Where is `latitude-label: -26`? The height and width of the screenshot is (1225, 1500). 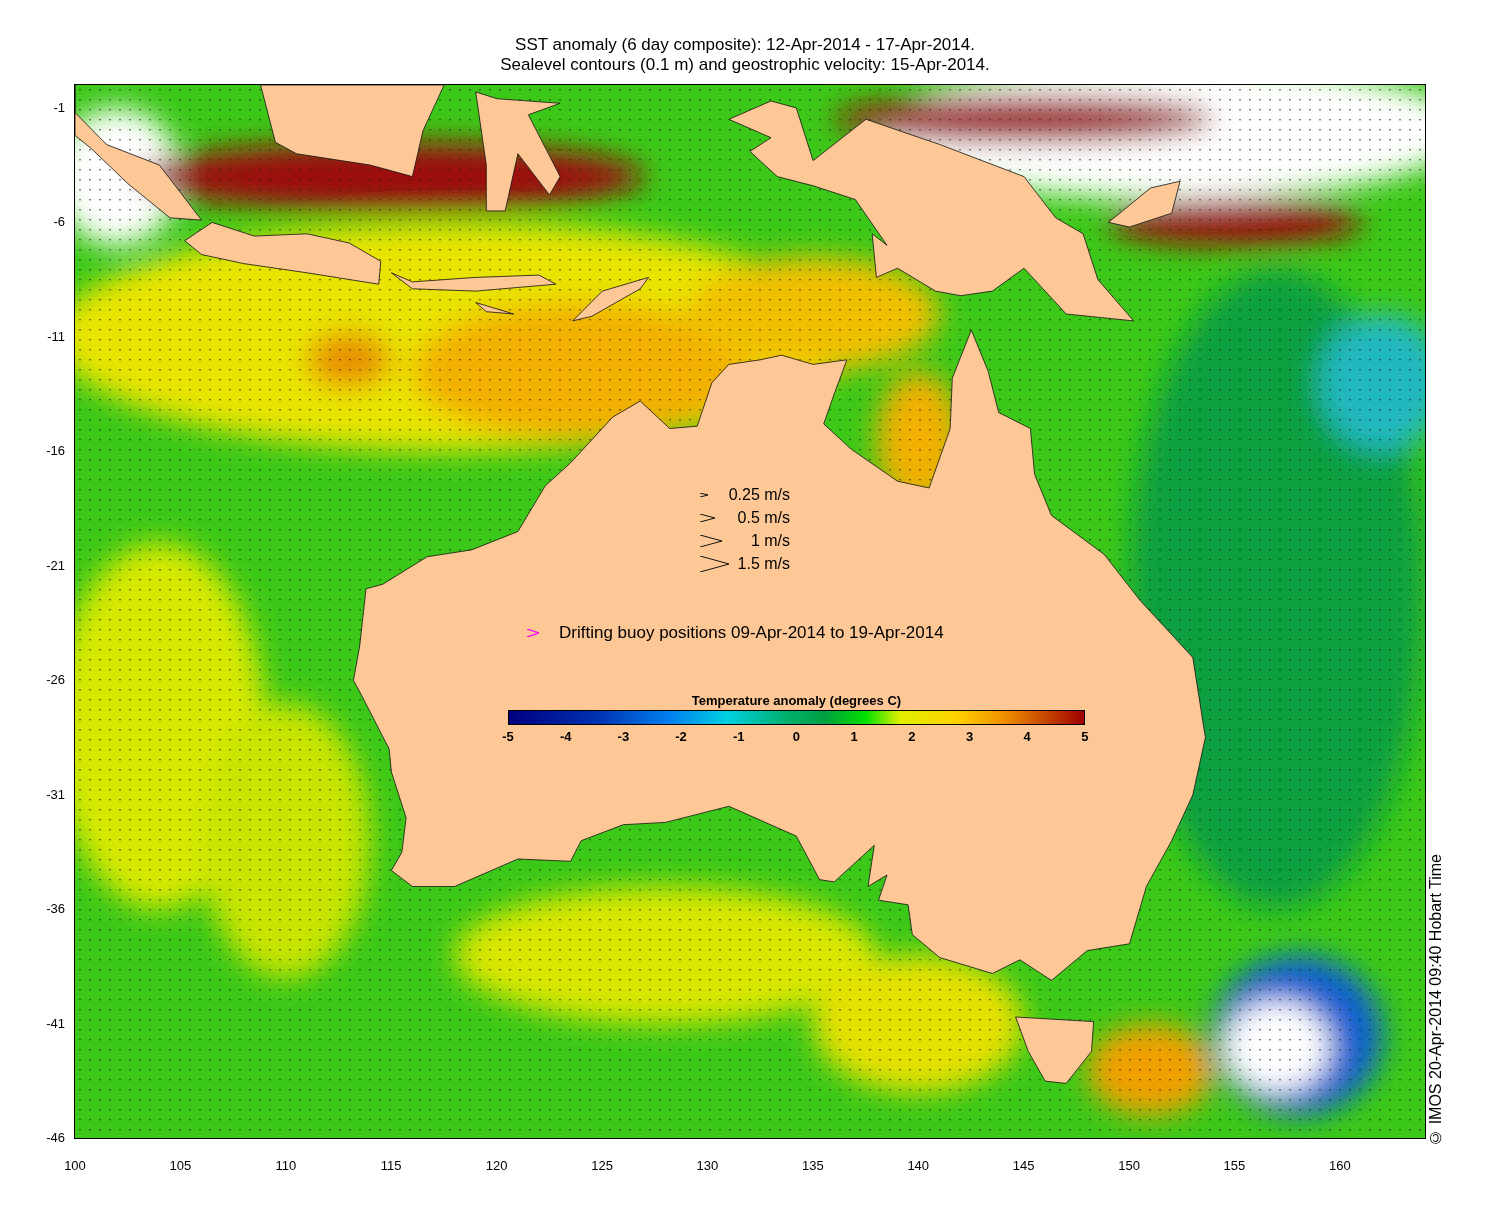 latitude-label: -26 is located at coordinates (55, 680).